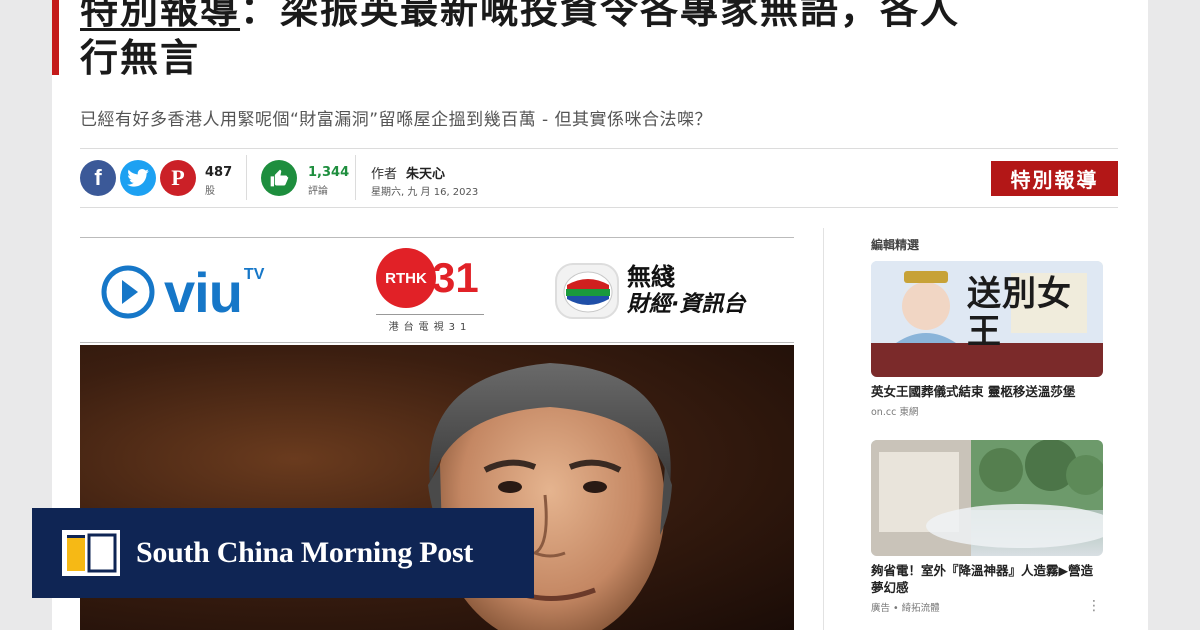 The image size is (1200, 630). Describe the element at coordinates (355, 177) in the screenshot. I see `author-separator` at that location.